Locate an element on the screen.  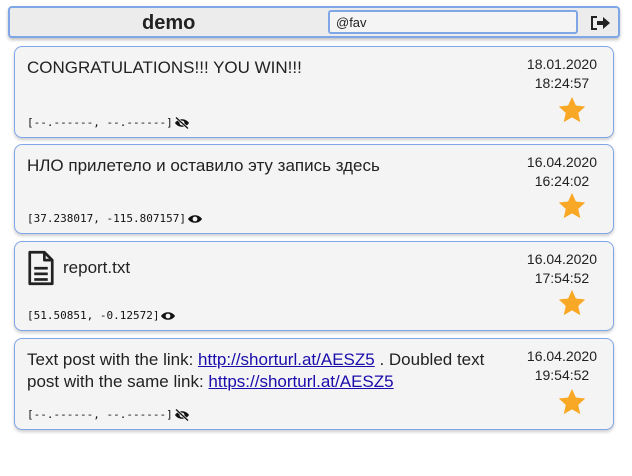
post-text-part: Text post with the link: is located at coordinates (113, 359).